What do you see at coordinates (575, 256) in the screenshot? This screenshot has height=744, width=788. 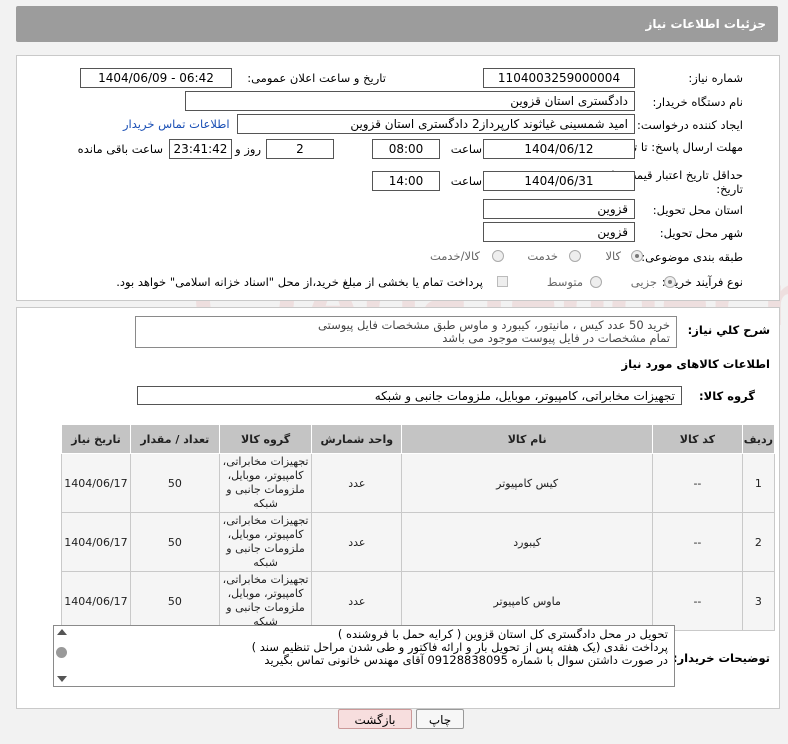 I see `category-radio-service` at bounding box center [575, 256].